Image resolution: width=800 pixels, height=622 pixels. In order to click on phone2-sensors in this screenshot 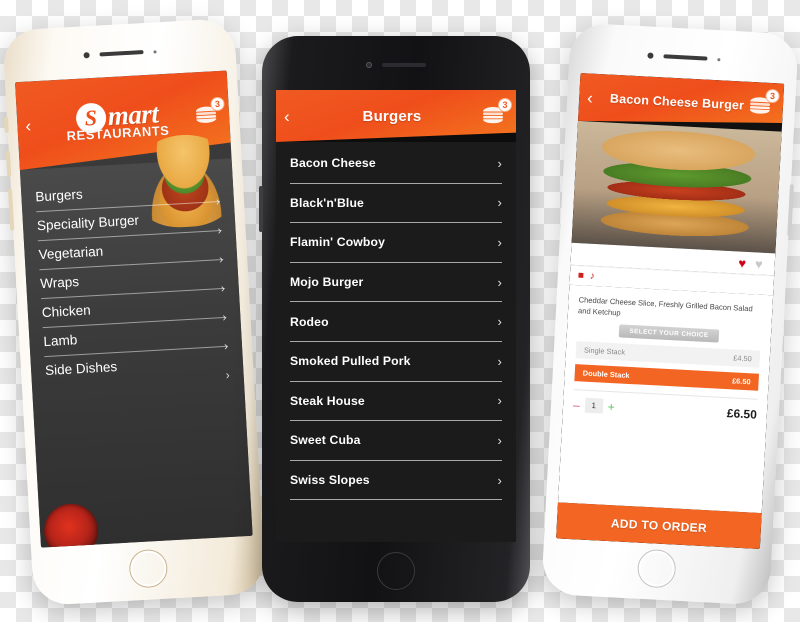, I will do `click(396, 65)`.